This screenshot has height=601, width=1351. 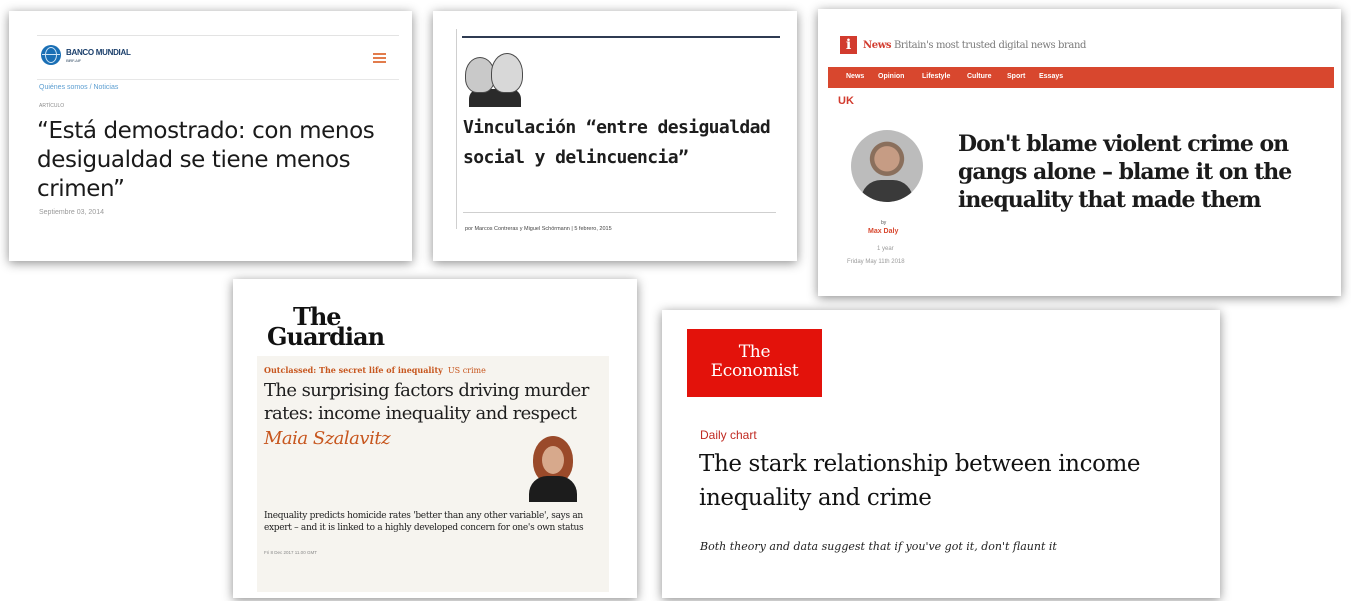 I want to click on guardian-logo: The Guardian, so click(x=326, y=327).